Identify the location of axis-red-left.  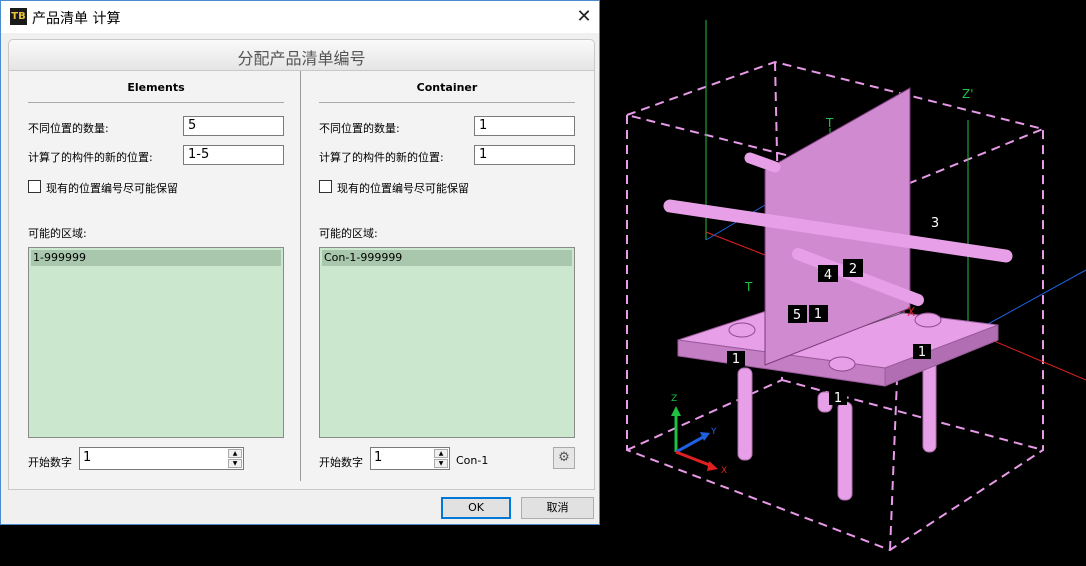
(735, 243).